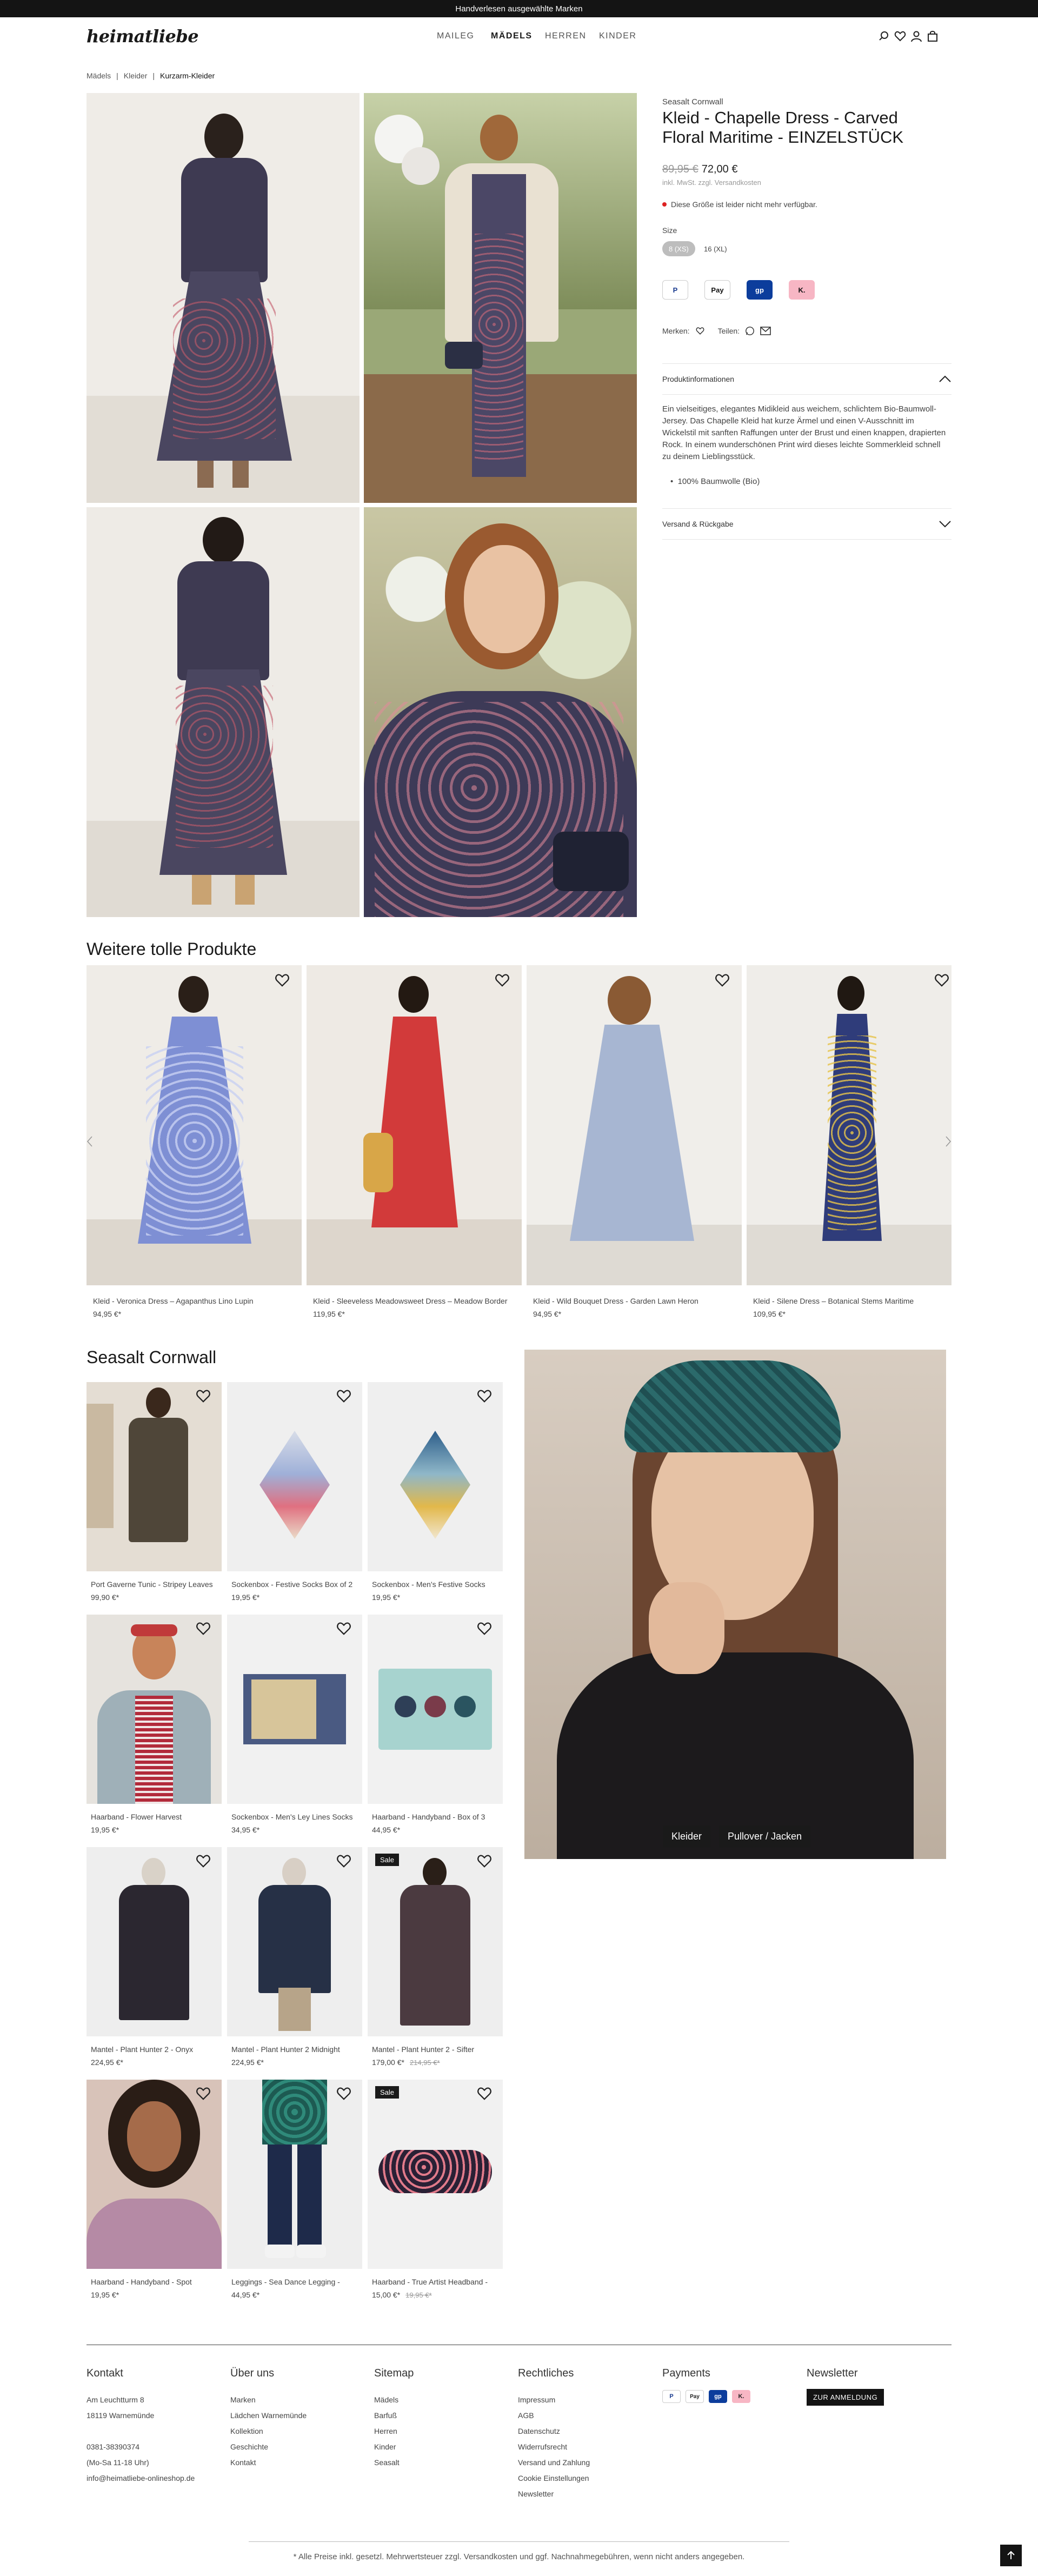 This screenshot has width=1038, height=2576. I want to click on brand-image-coat-midnight, so click(294, 1942).